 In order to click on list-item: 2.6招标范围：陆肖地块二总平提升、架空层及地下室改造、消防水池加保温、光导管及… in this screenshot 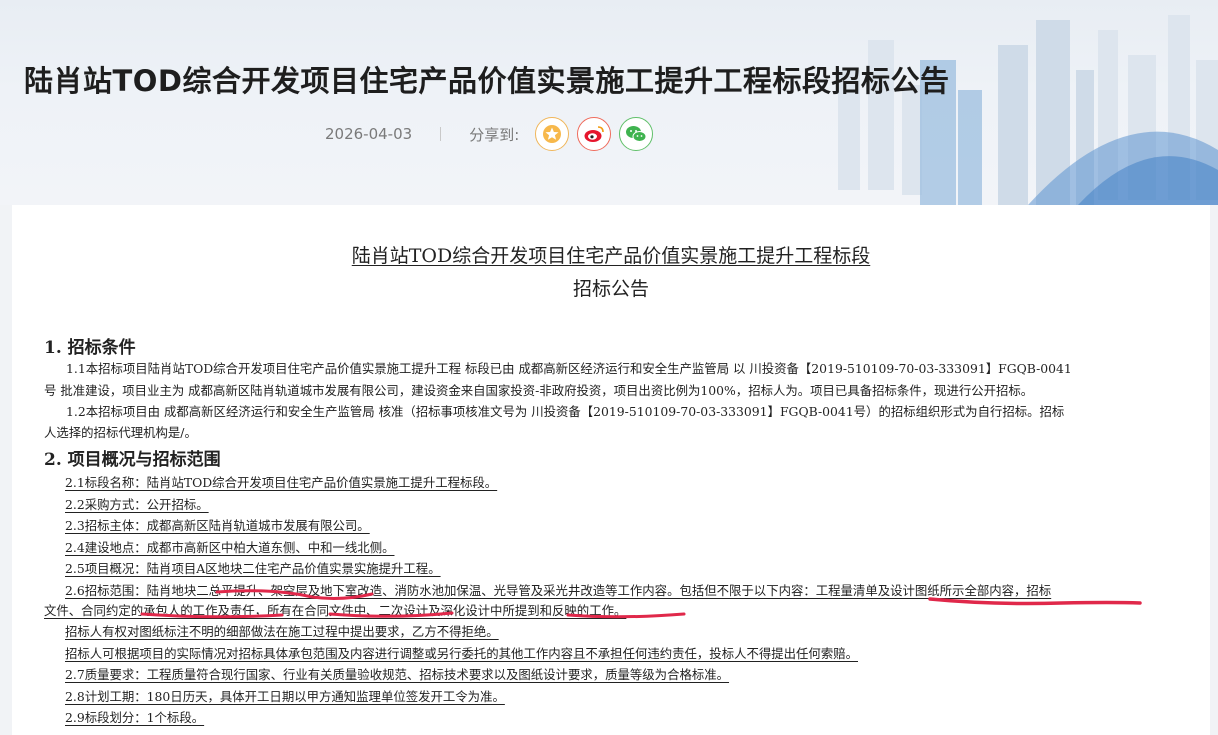, I will do `click(635, 591)`.